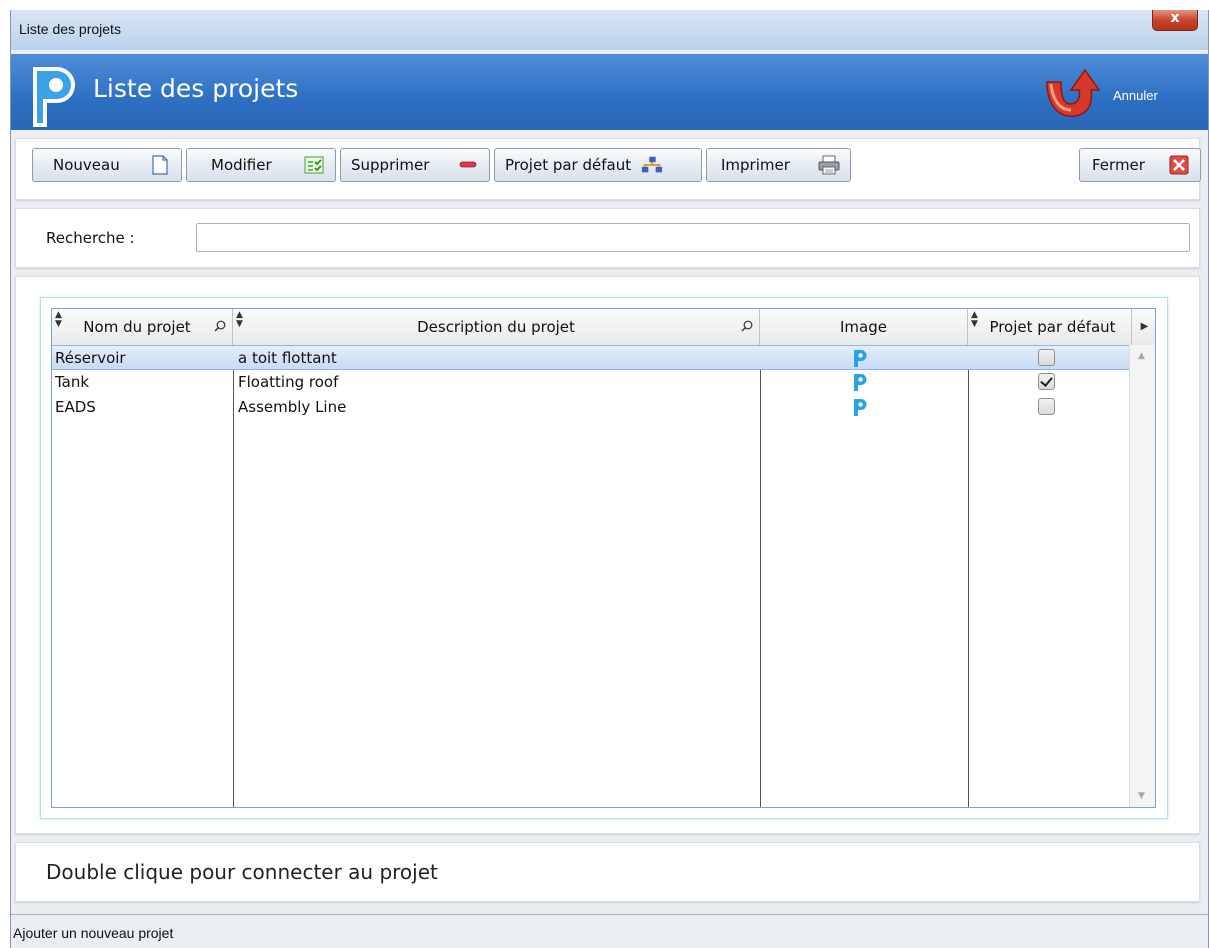 The width and height of the screenshot is (1209, 948). Describe the element at coordinates (609, 931) in the screenshot. I see `status-bar: Ajouter un nouveau projet` at that location.